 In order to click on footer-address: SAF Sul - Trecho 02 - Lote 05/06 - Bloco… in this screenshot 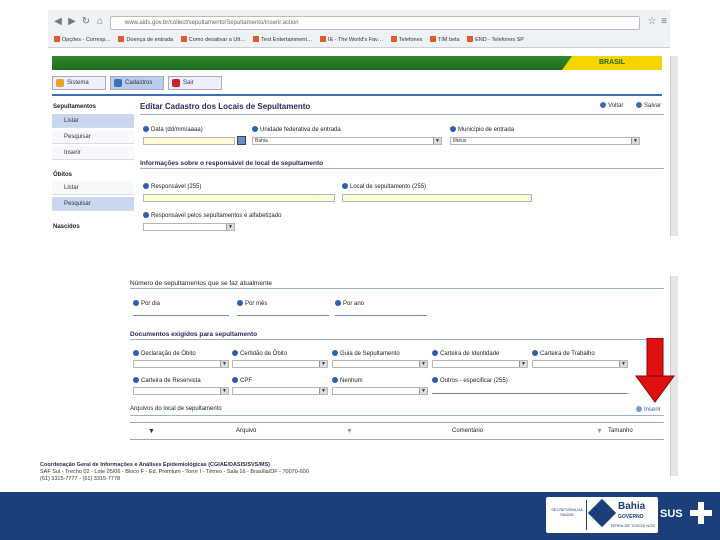, I will do `click(174, 472)`.